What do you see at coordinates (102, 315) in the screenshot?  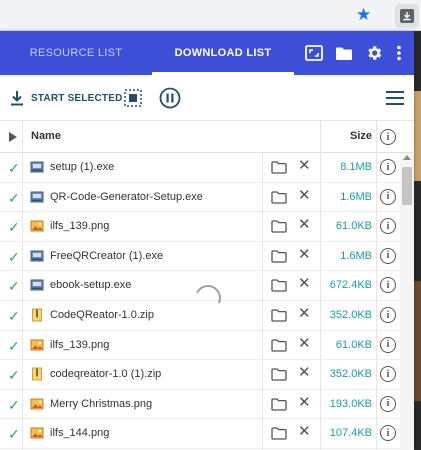 I see `file-name: CodeQReator-1.0.zip` at bounding box center [102, 315].